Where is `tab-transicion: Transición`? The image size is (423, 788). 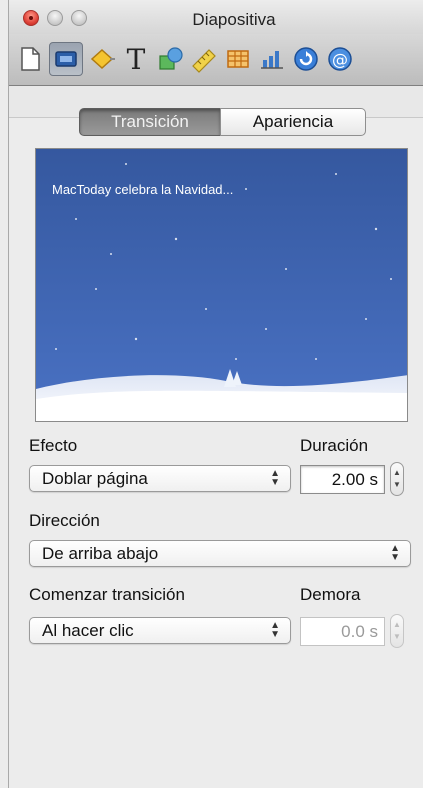 tab-transicion: Transición is located at coordinates (150, 122).